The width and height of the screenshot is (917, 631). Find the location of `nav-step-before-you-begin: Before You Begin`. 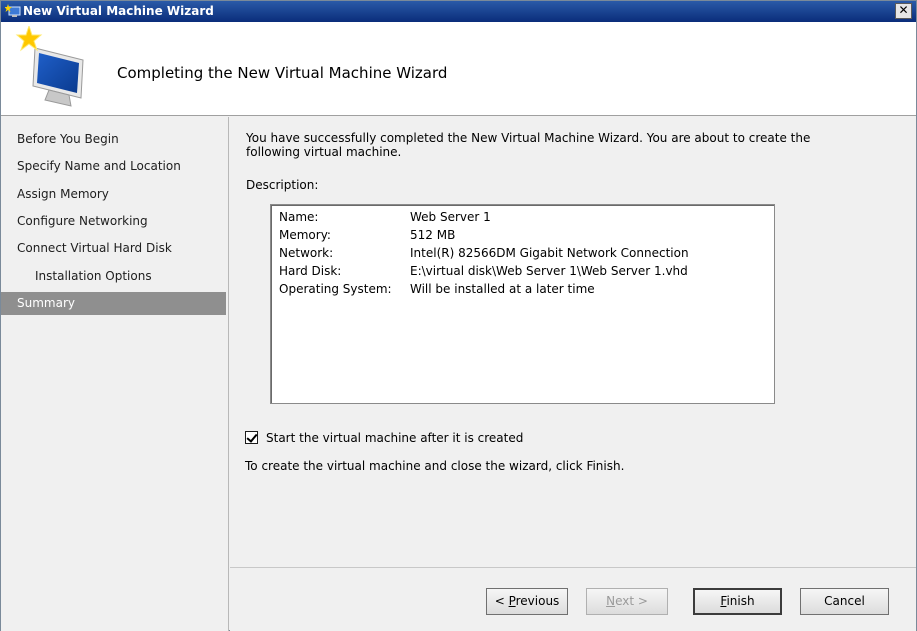

nav-step-before-you-begin: Before You Begin is located at coordinates (113, 139).